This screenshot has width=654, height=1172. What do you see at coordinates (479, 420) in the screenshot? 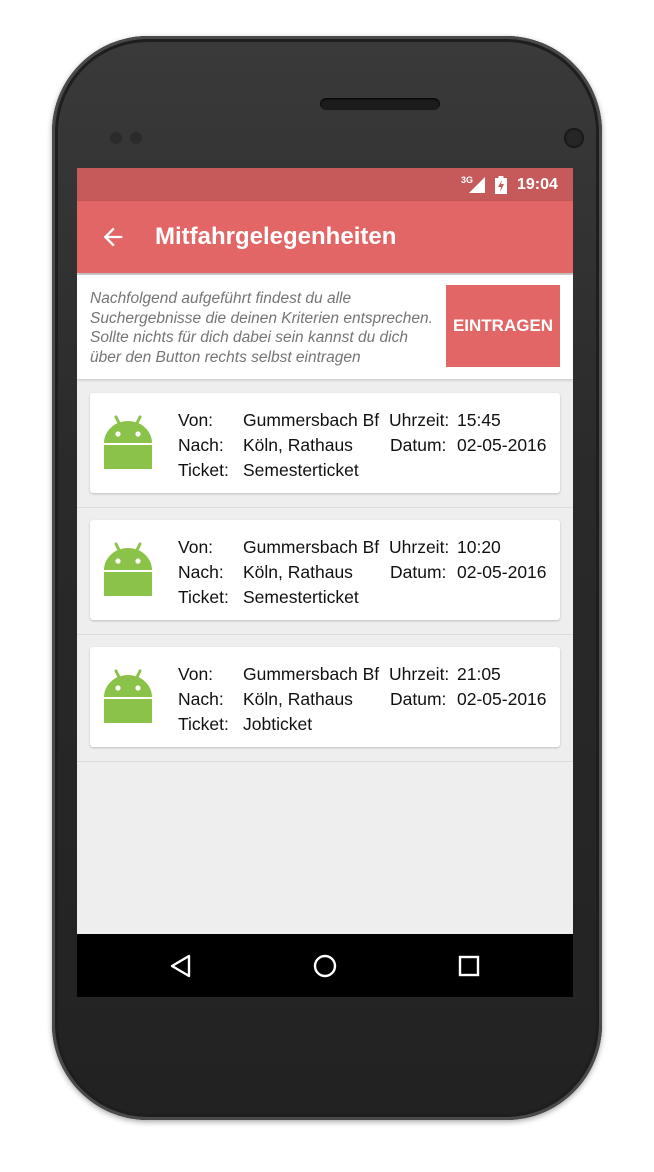
I see `time-value: 15:45` at bounding box center [479, 420].